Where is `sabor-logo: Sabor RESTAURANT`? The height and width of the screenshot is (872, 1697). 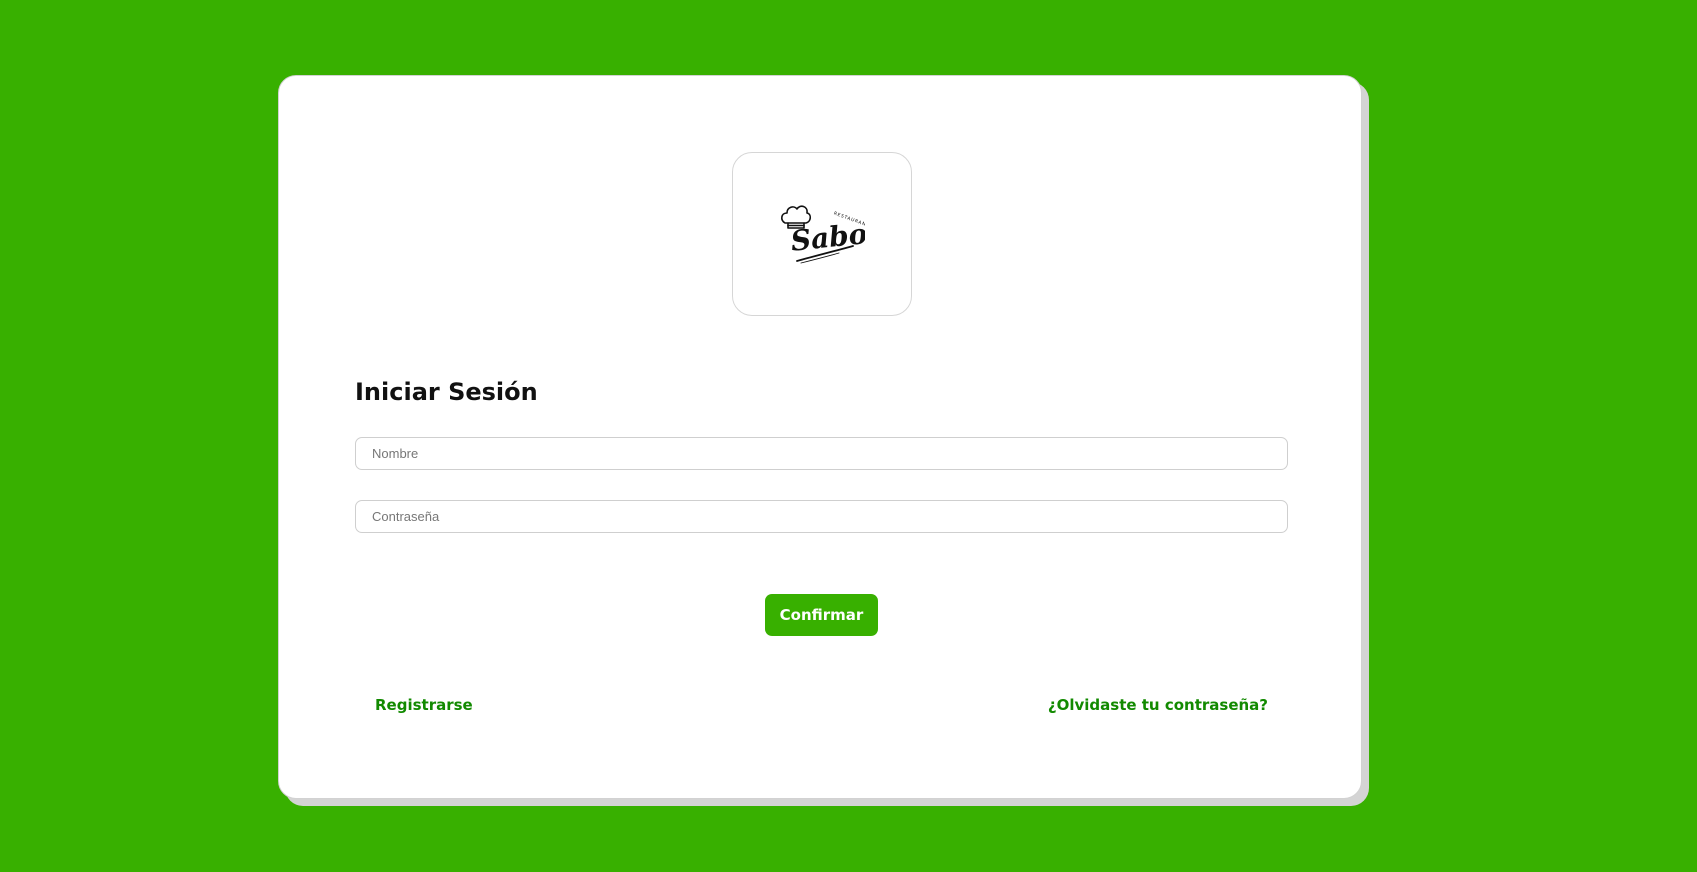
sabor-logo: Sabor RESTAURANT is located at coordinates (823, 234).